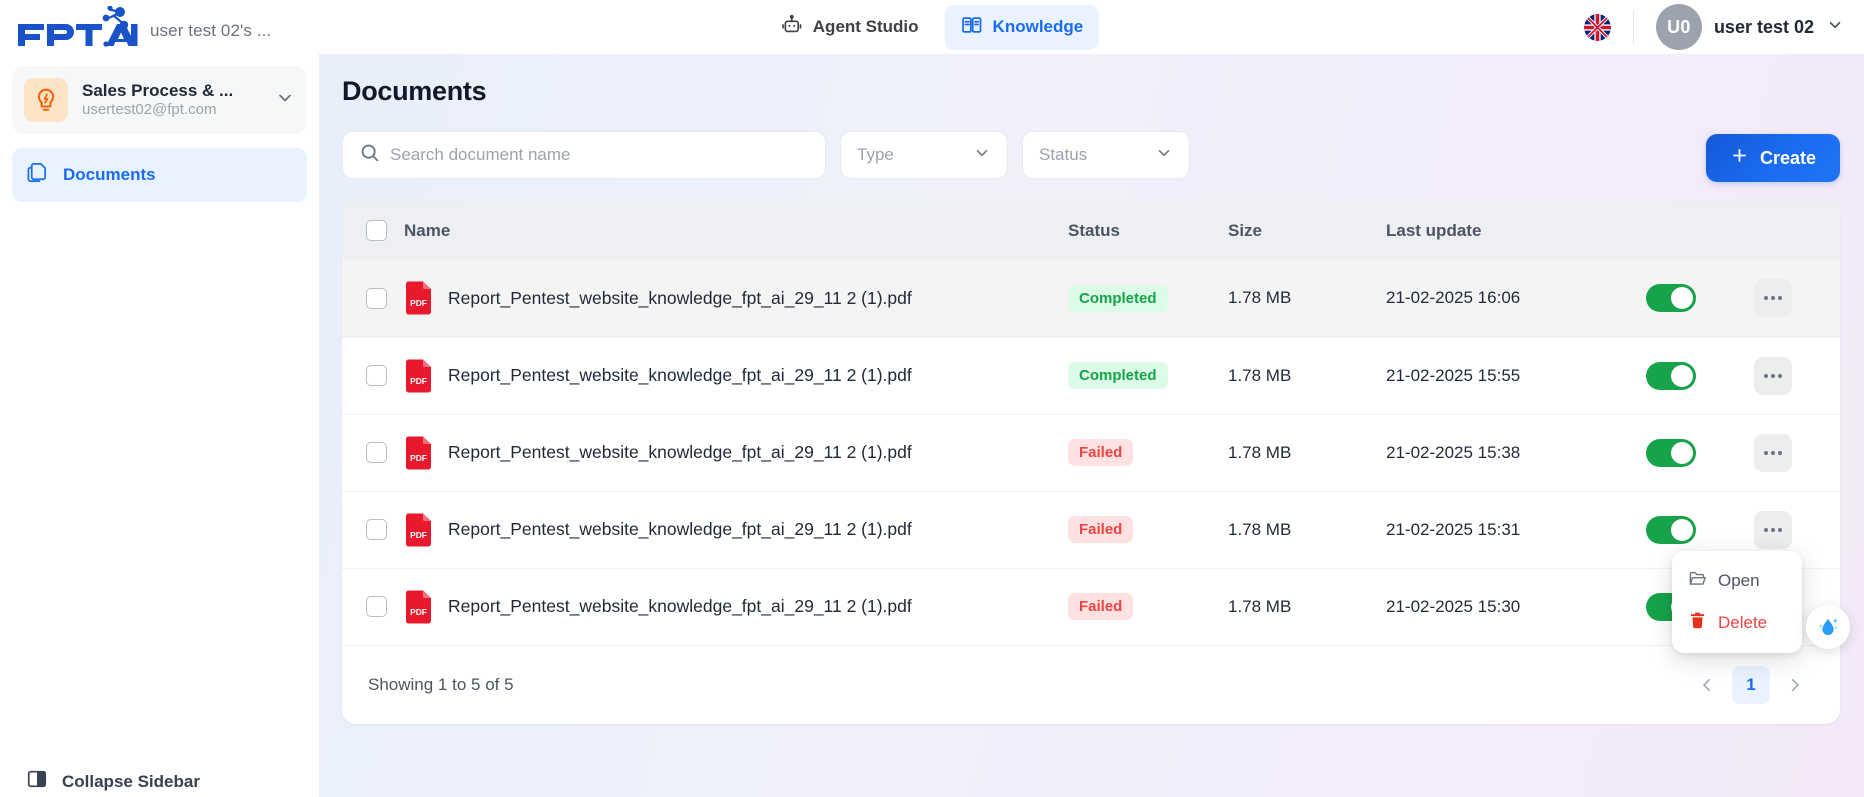 The image size is (1864, 797). Describe the element at coordinates (1787, 157) in the screenshot. I see `create-button-label: Create` at that location.